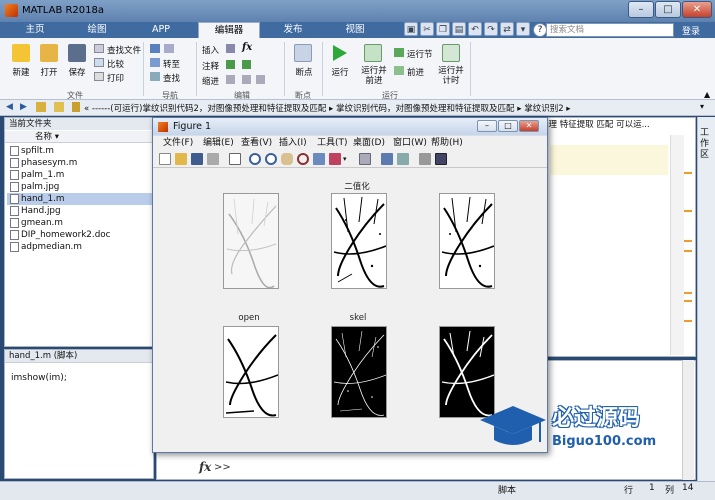  I want to click on cut-icon: ✂, so click(427, 29).